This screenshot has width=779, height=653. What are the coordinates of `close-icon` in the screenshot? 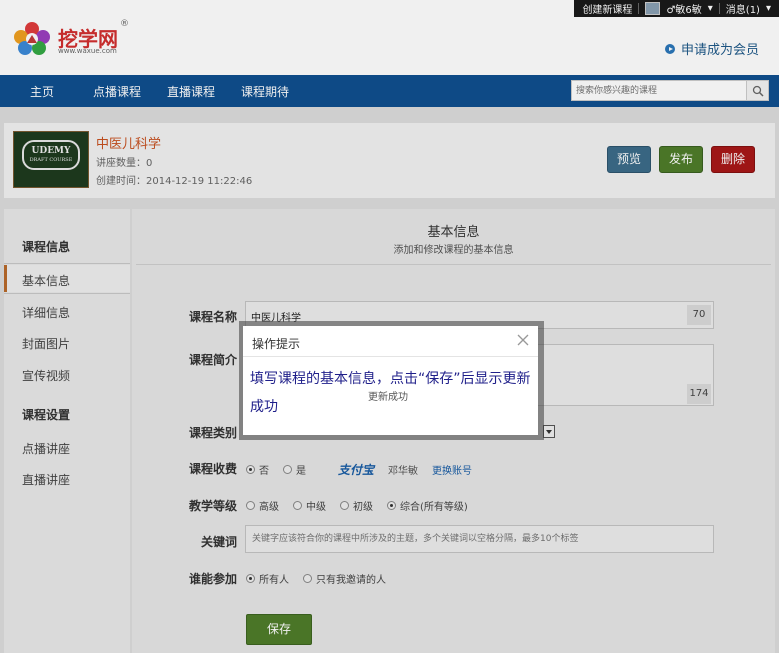 It's located at (523, 340).